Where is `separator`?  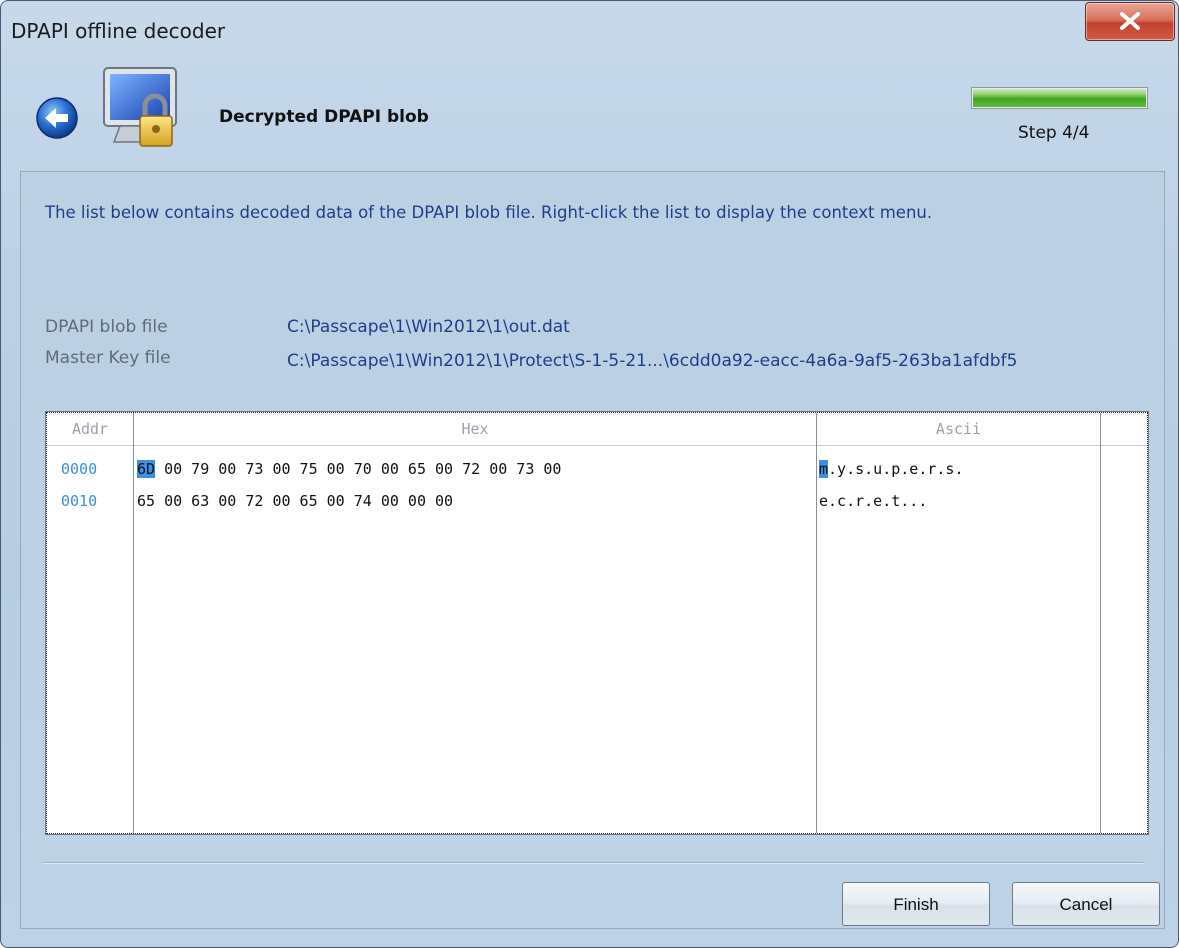 separator is located at coordinates (593, 863).